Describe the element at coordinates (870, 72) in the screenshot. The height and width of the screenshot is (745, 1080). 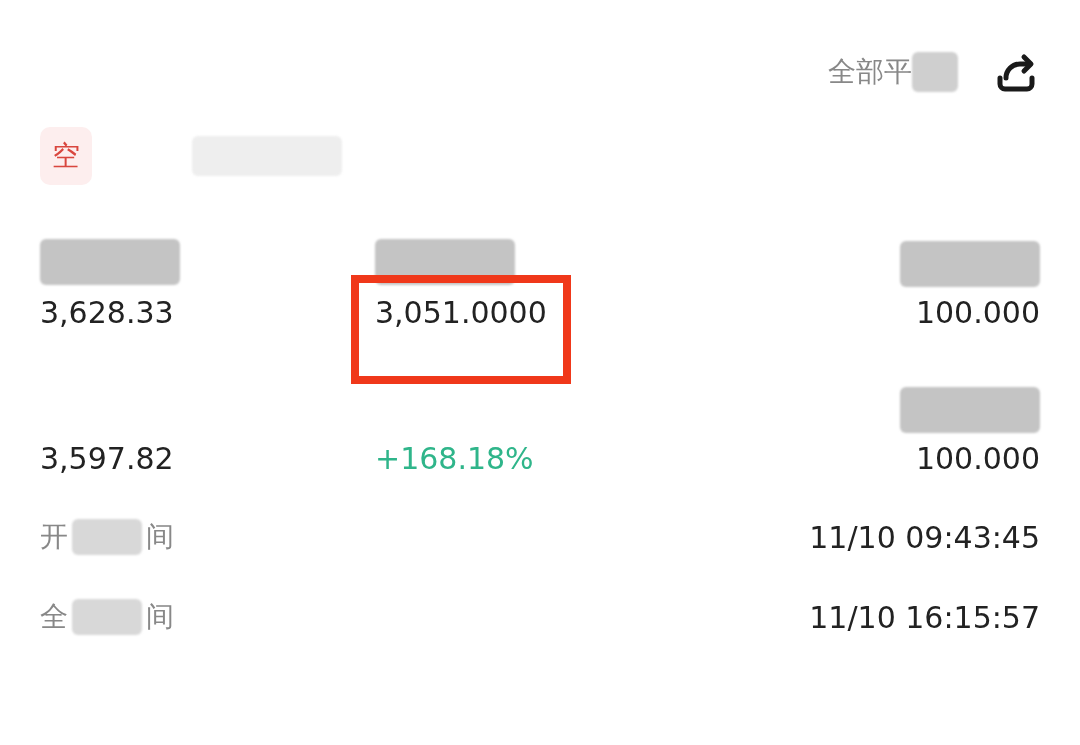
I see `close-all-label: 全部平` at that location.